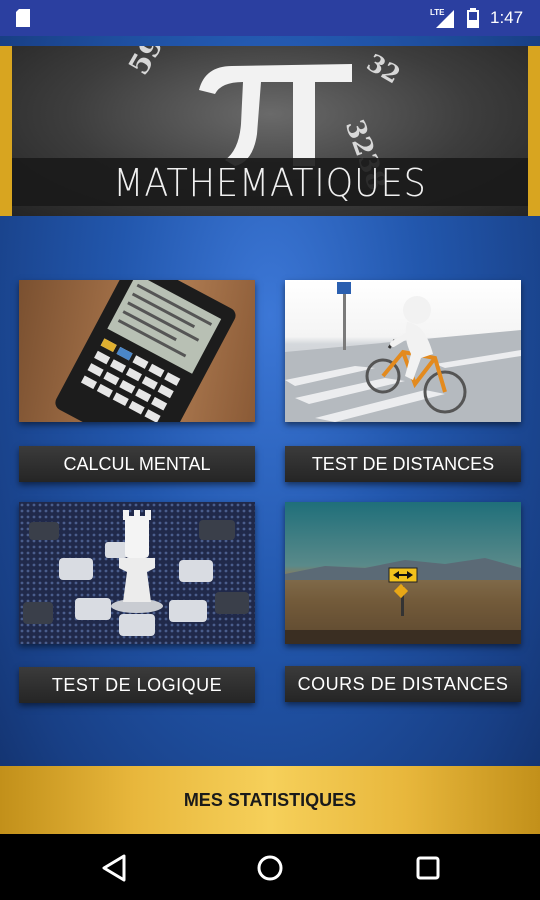  What do you see at coordinates (145, 351) in the screenshot?
I see `calculator-image` at bounding box center [145, 351].